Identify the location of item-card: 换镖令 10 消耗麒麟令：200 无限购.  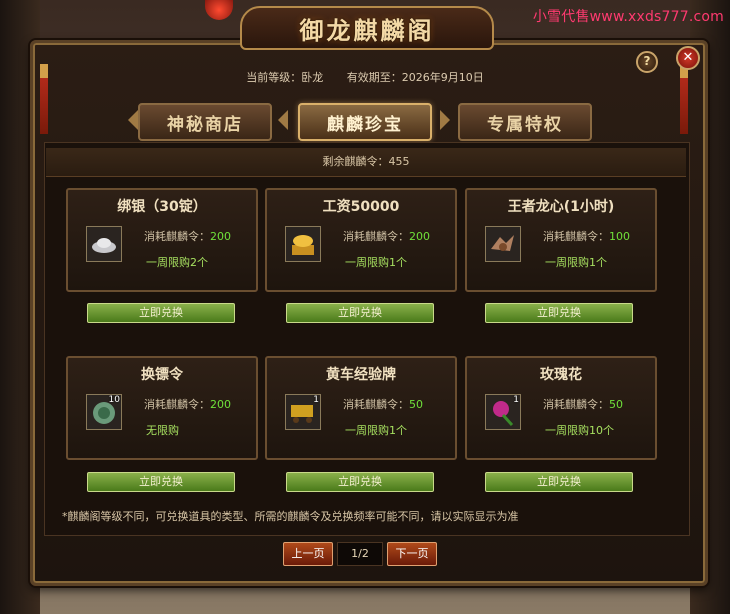
(162, 408).